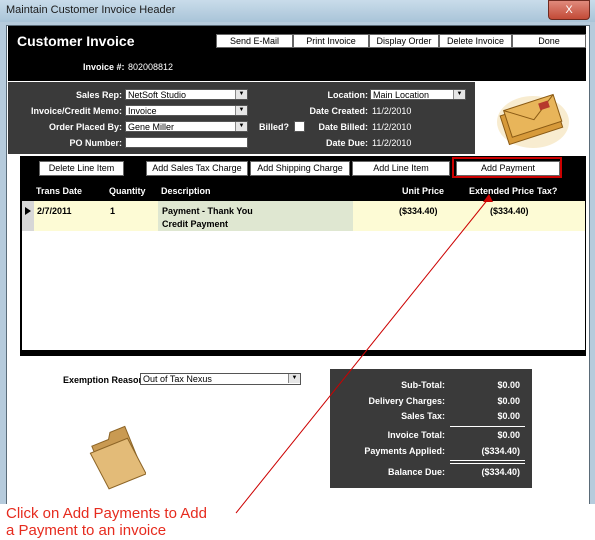  What do you see at coordinates (197, 168) in the screenshot?
I see `add-sales-tax-button: Add Sales Tax Charge` at bounding box center [197, 168].